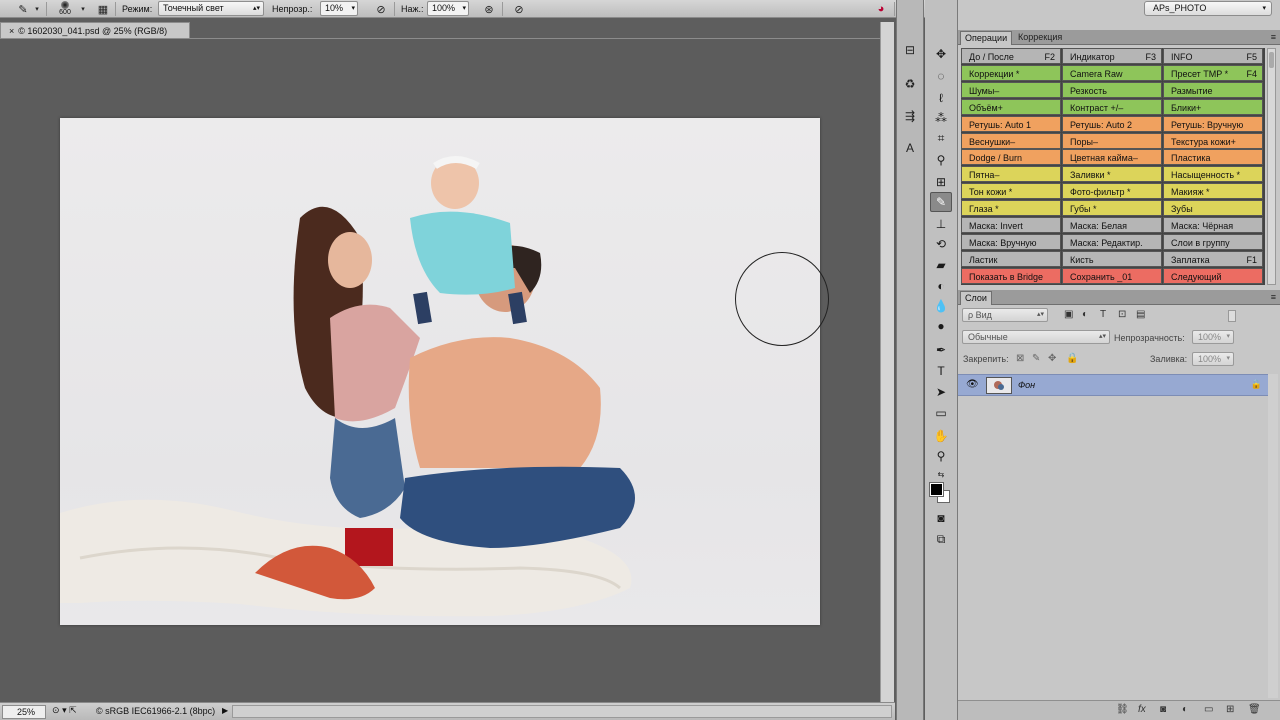 The height and width of the screenshot is (720, 1280). I want to click on brush-size-preset: 600, so click(65, 9).